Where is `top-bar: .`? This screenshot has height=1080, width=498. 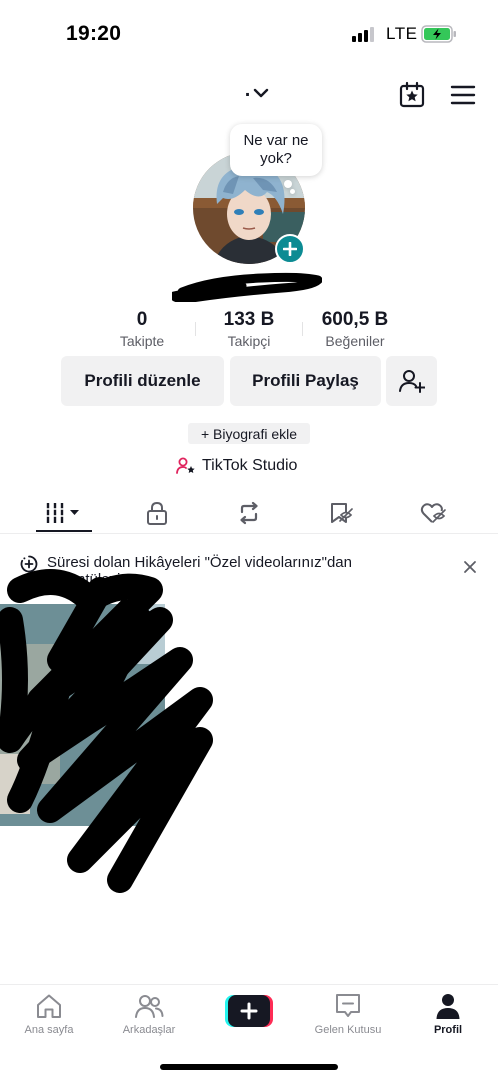
top-bar: . is located at coordinates (249, 95).